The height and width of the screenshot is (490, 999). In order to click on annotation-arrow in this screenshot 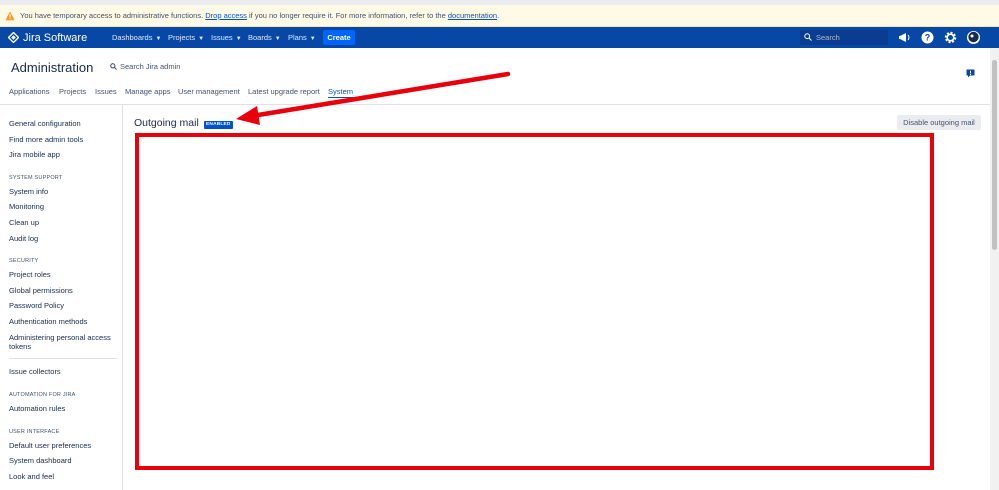, I will do `click(373, 98)`.